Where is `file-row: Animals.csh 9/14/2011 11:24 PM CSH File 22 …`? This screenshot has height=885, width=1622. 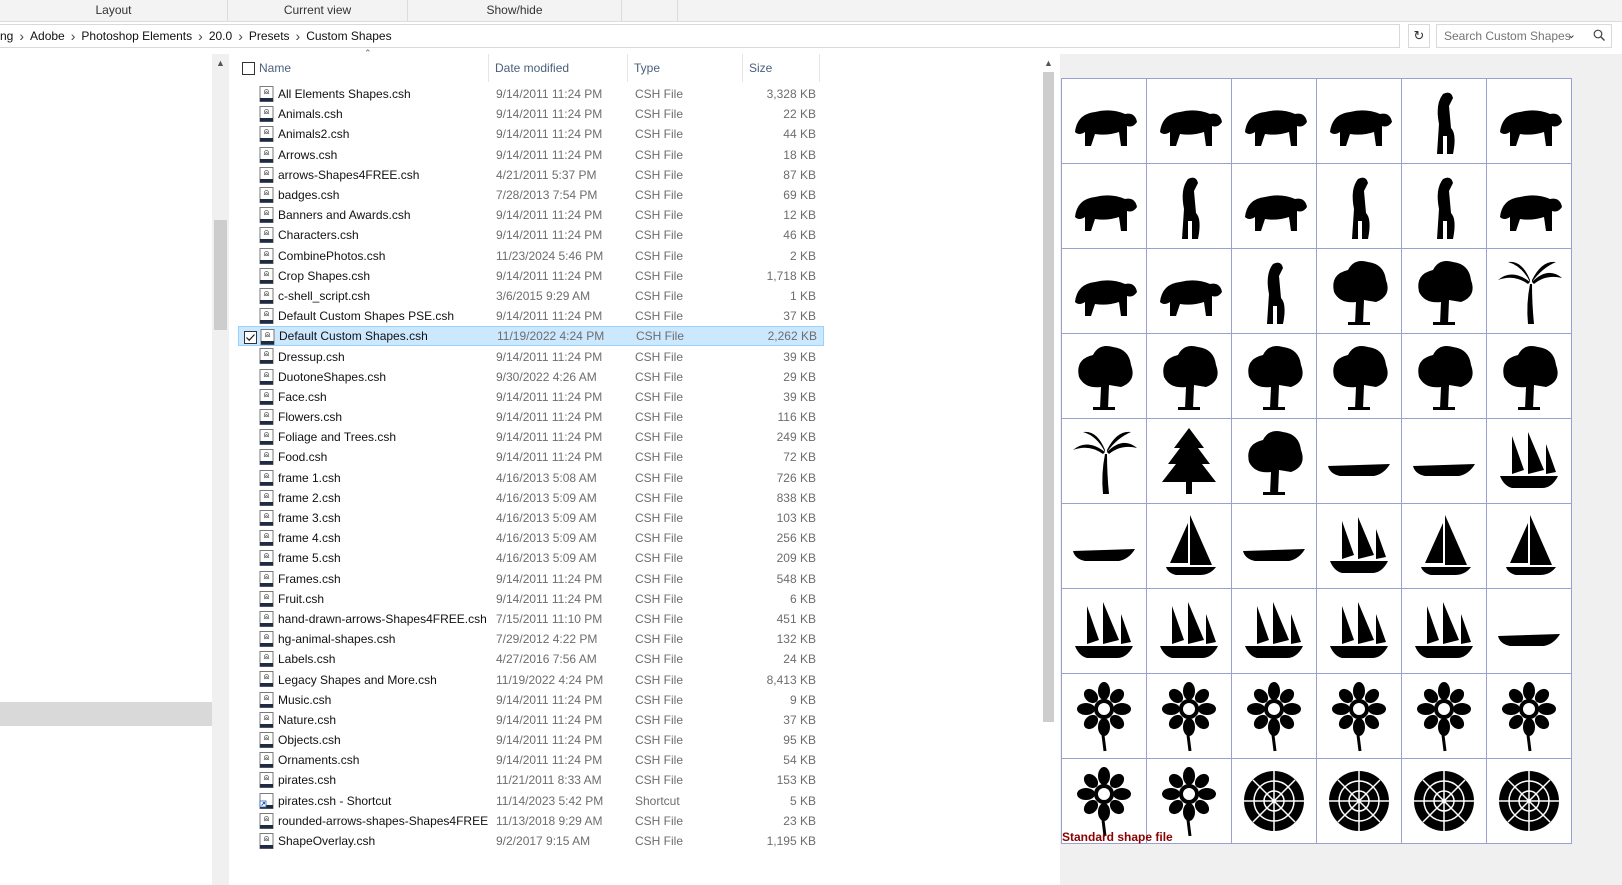 file-row: Animals.csh 9/14/2011 11:24 PM CSH File 22 … is located at coordinates (531, 114).